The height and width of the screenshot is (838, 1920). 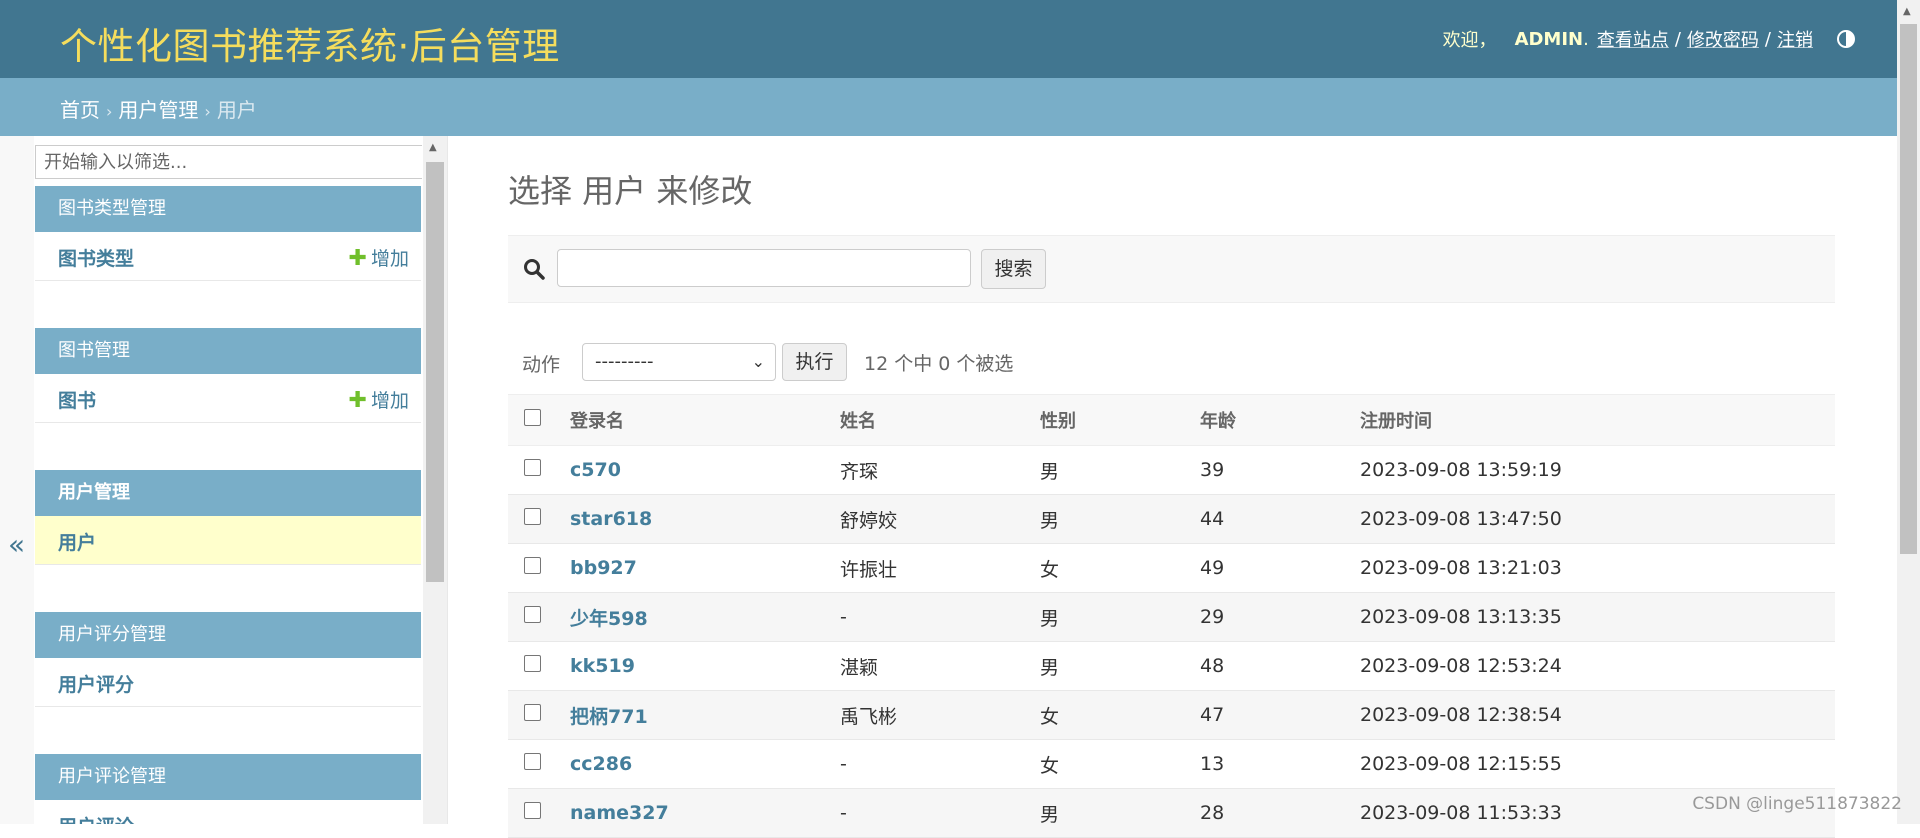 I want to click on user-link: star618, so click(x=611, y=519).